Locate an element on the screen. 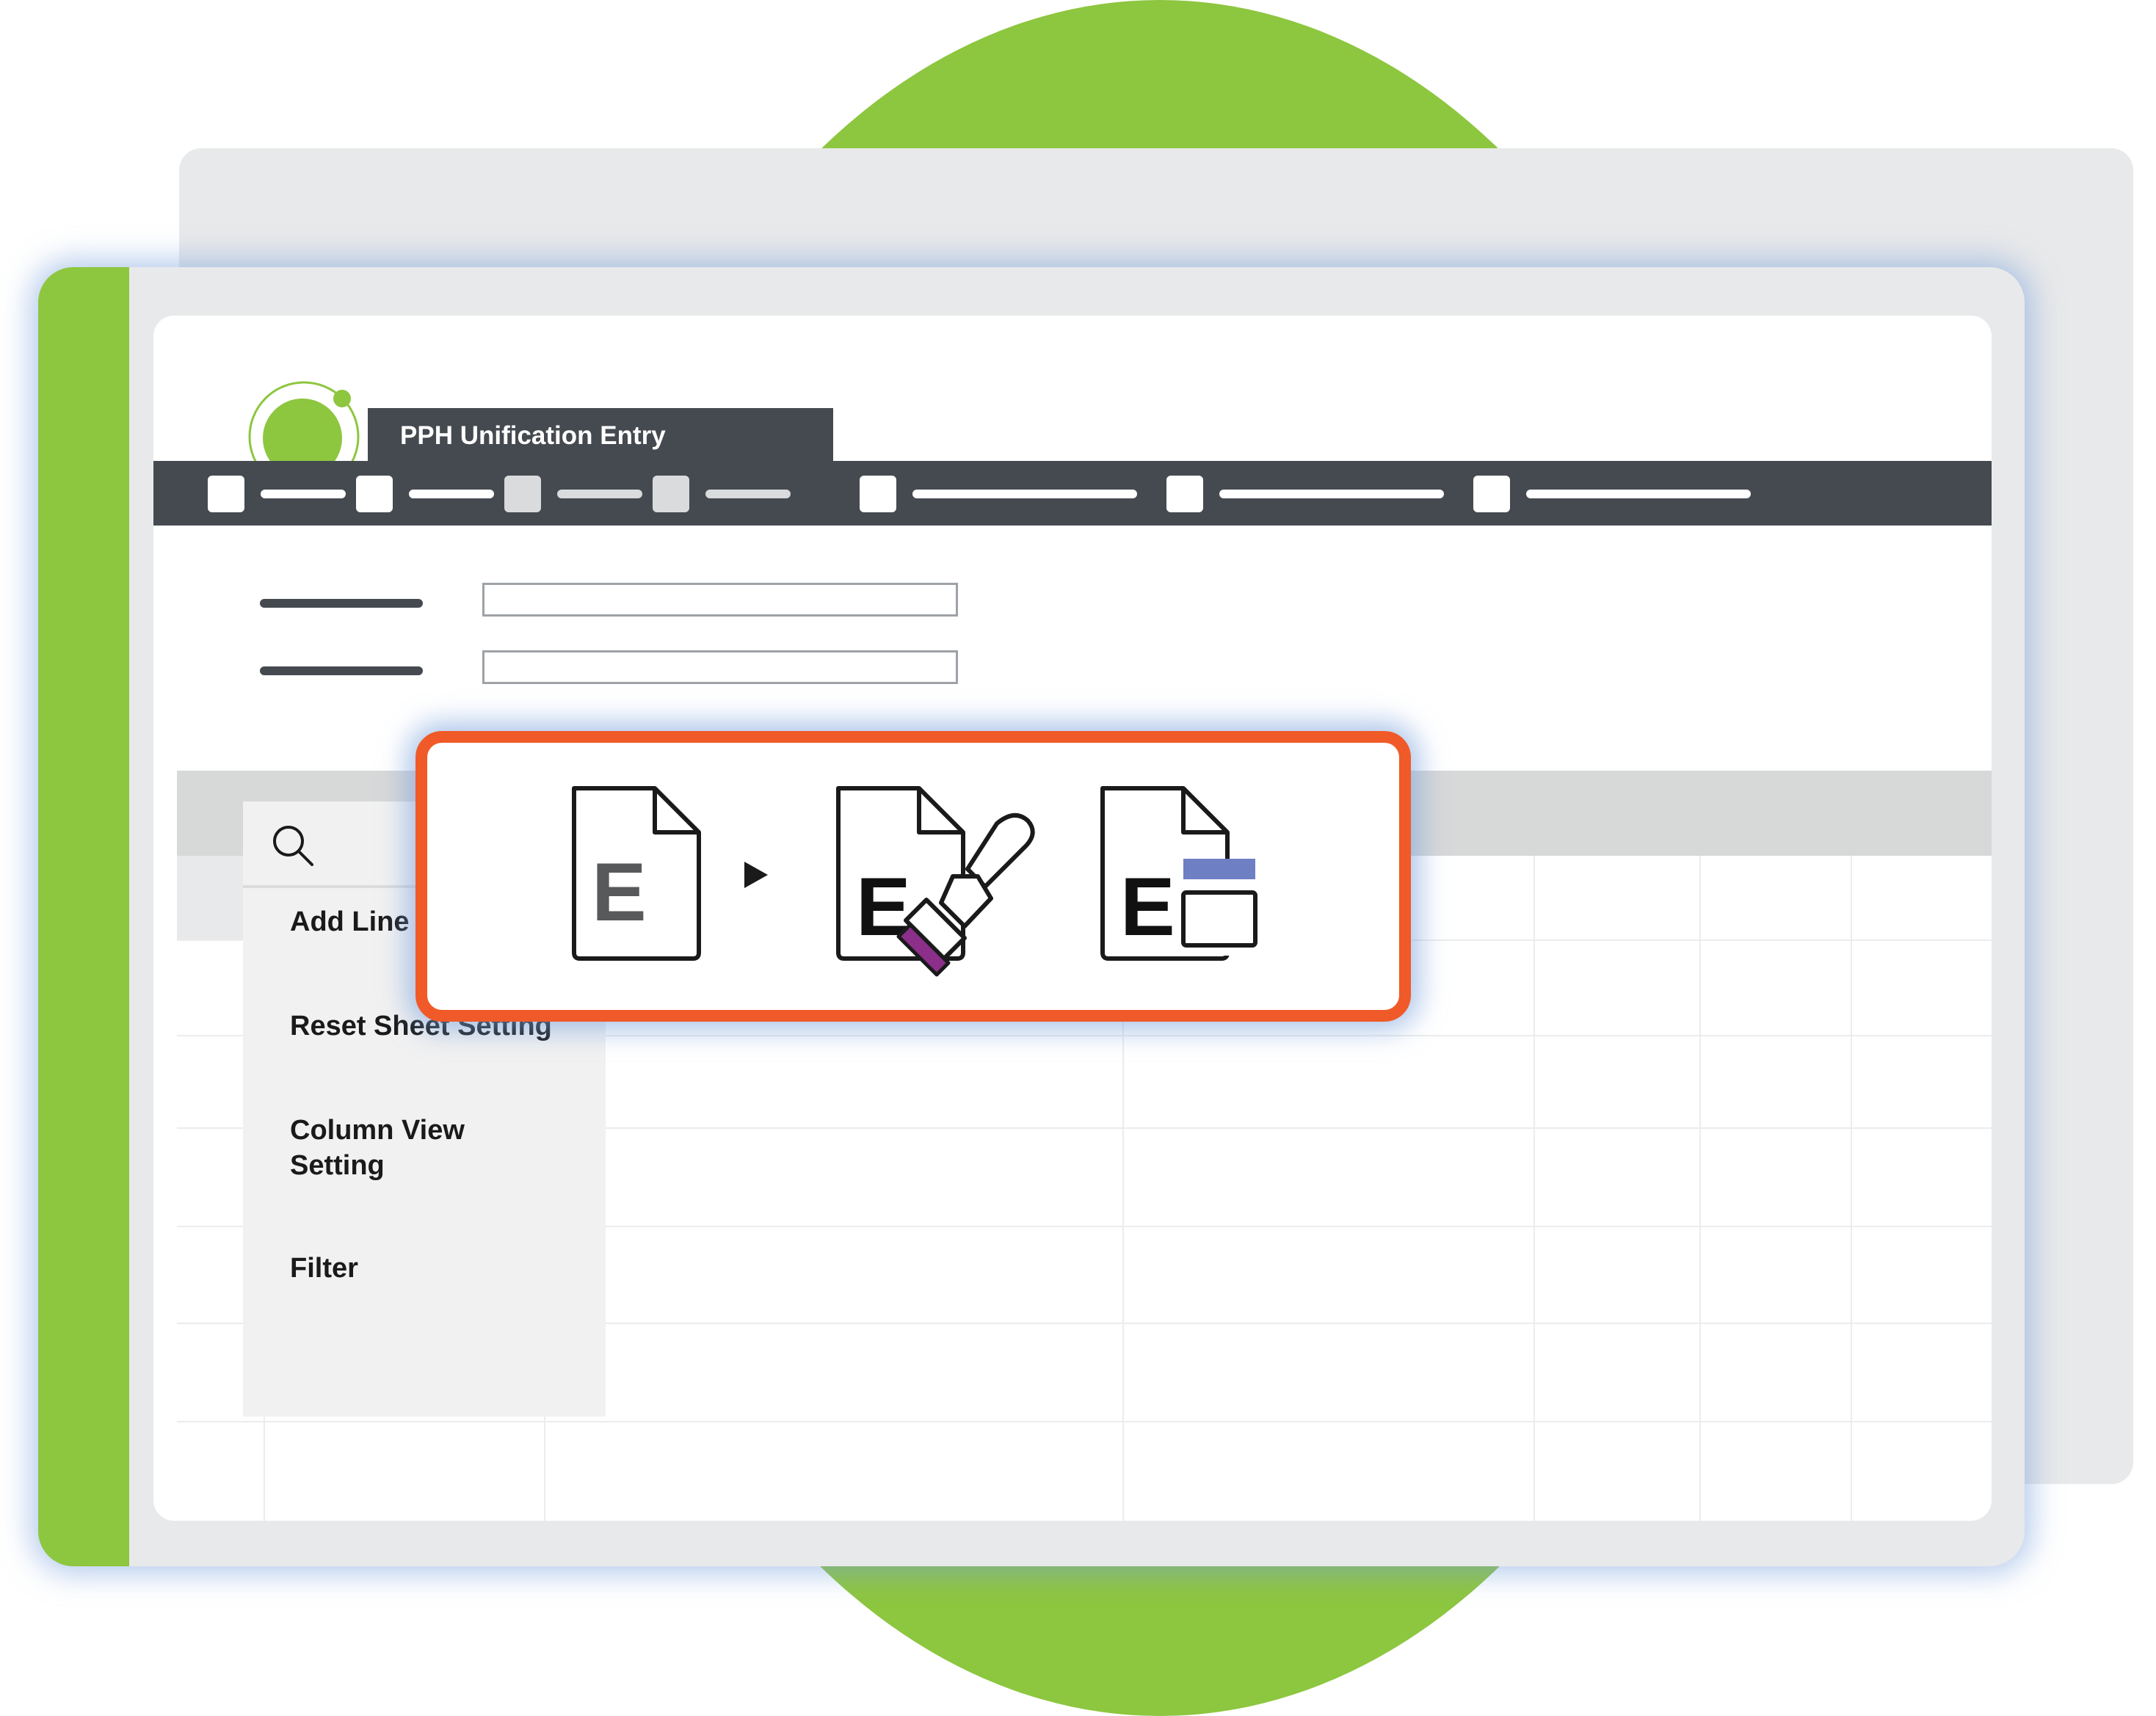 This screenshot has height=1716, width=2156. excel-format-brush-icon: E is located at coordinates (936, 882).